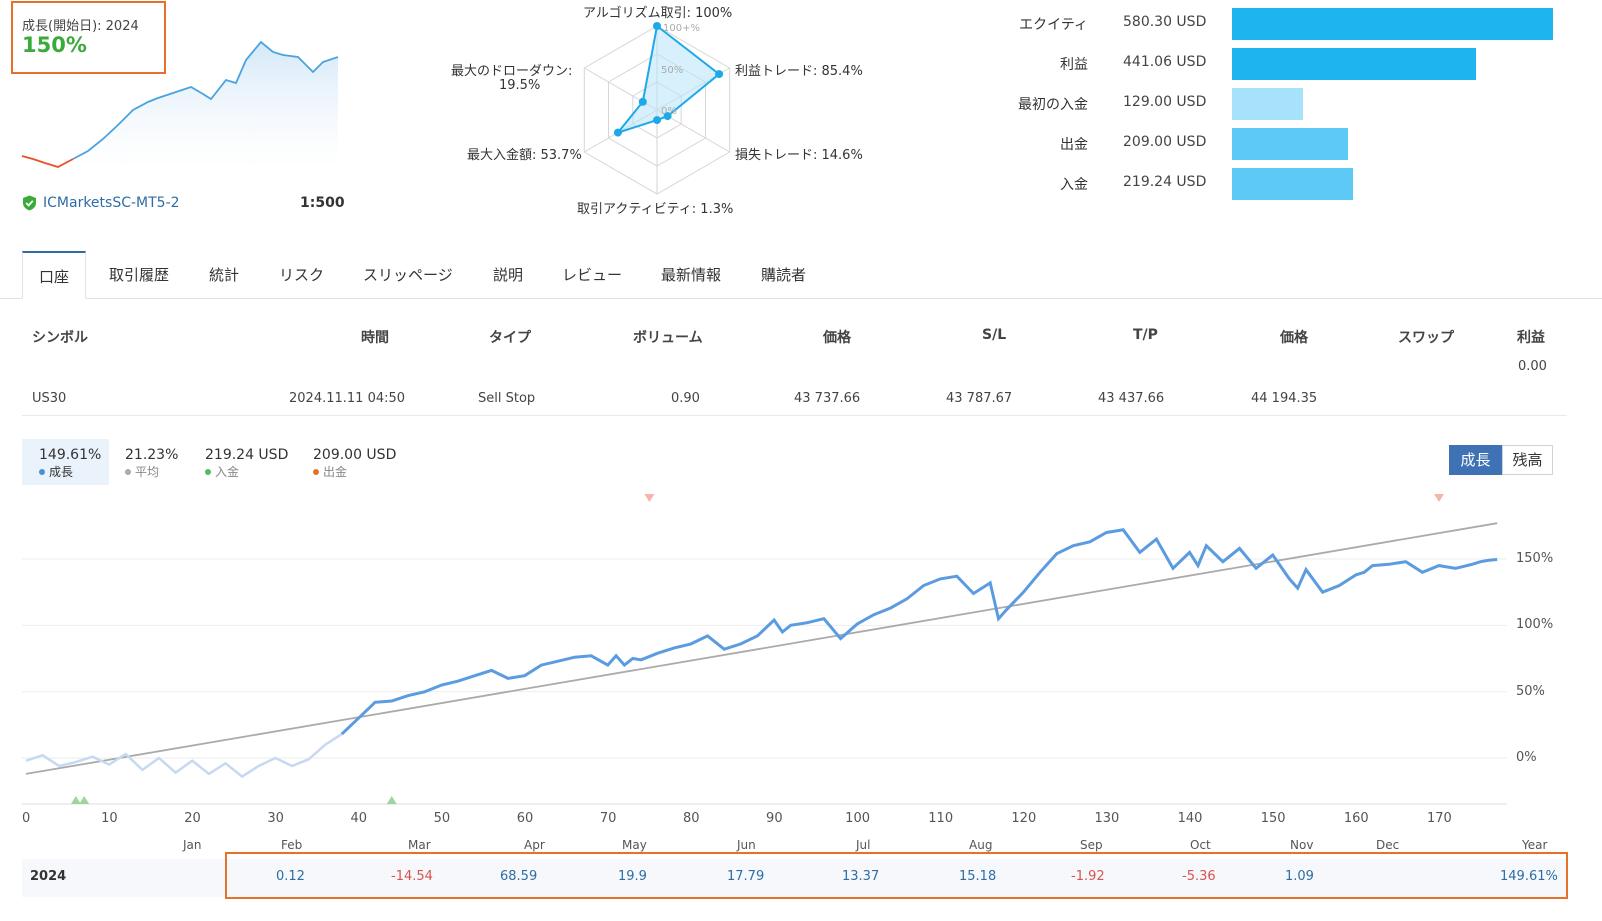 This screenshot has width=1602, height=921. Describe the element at coordinates (799, 71) in the screenshot. I see `radar-label-profit-trades: 利益トレード: 85.4%` at that location.